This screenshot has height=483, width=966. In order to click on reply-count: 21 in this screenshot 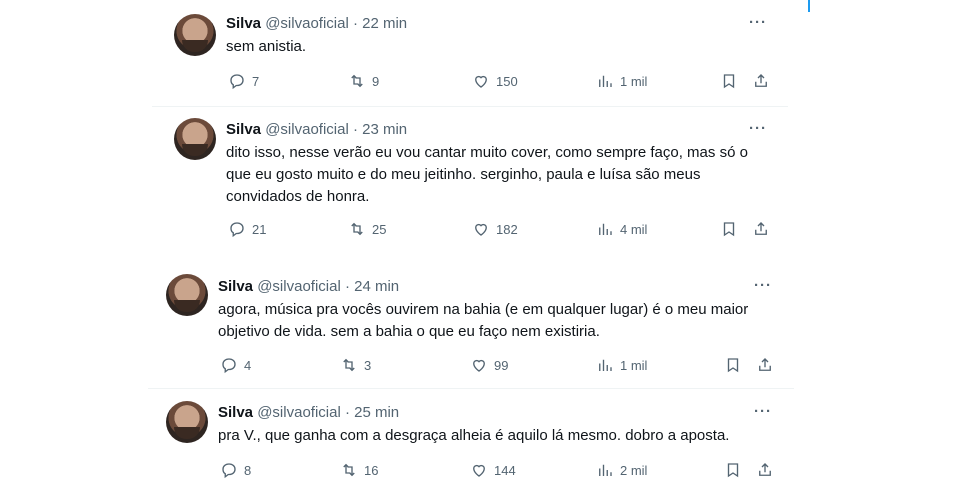, I will do `click(259, 229)`.